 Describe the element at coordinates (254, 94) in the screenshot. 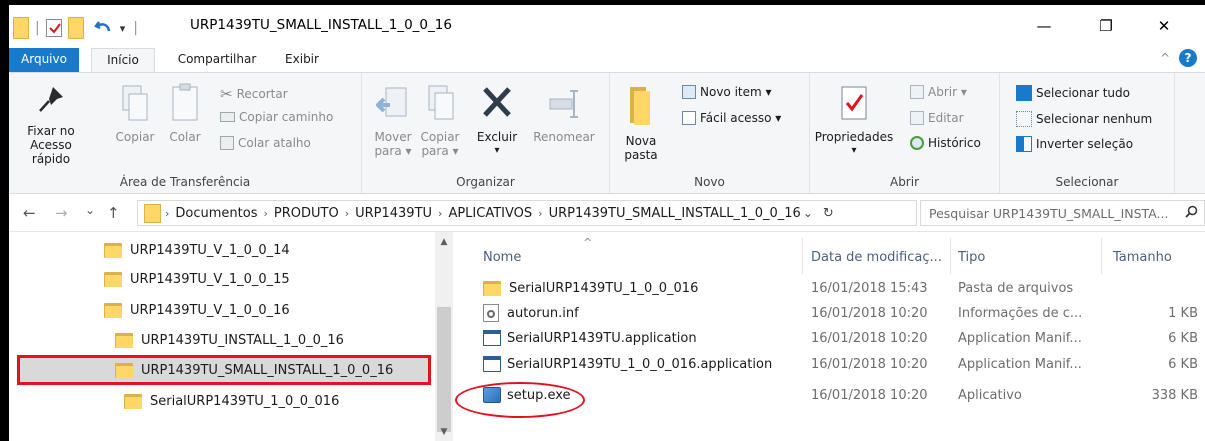

I see `cut-button: ✂ Recortar` at that location.